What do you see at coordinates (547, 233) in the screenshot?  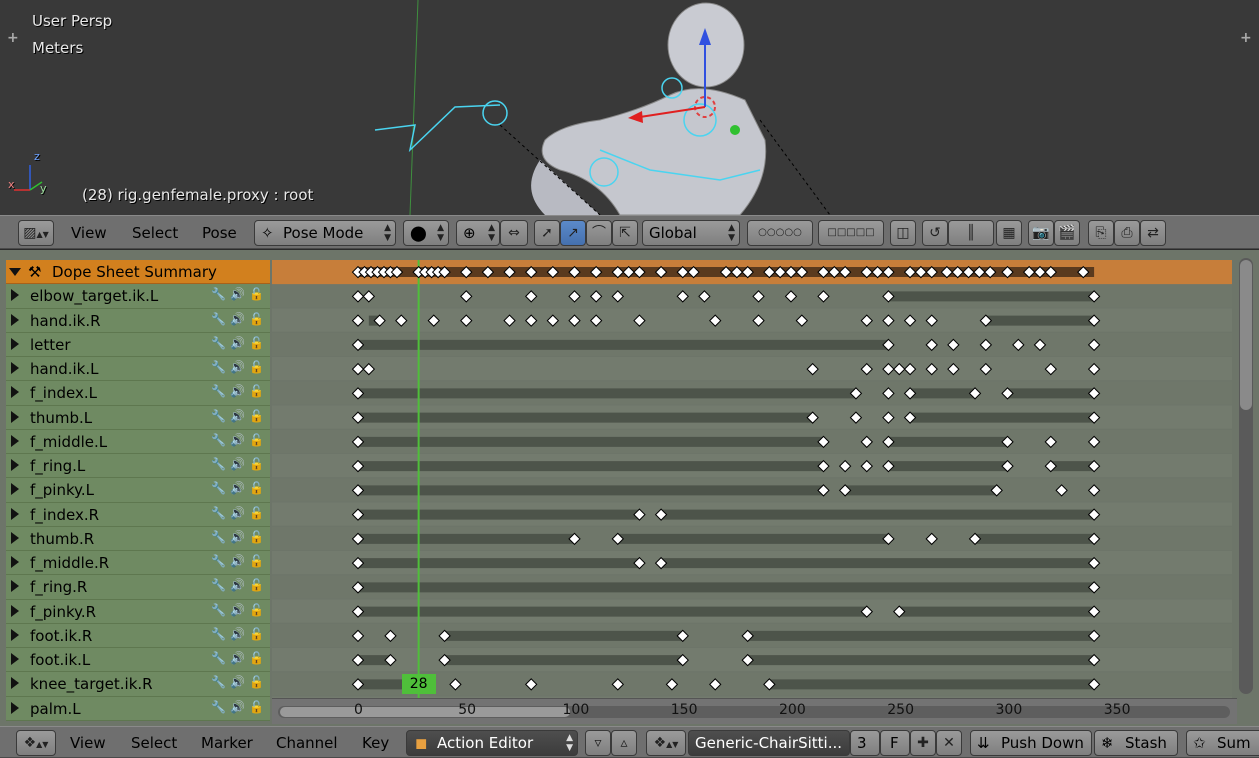 I see `manipulator-toggle-icon: ➚` at bounding box center [547, 233].